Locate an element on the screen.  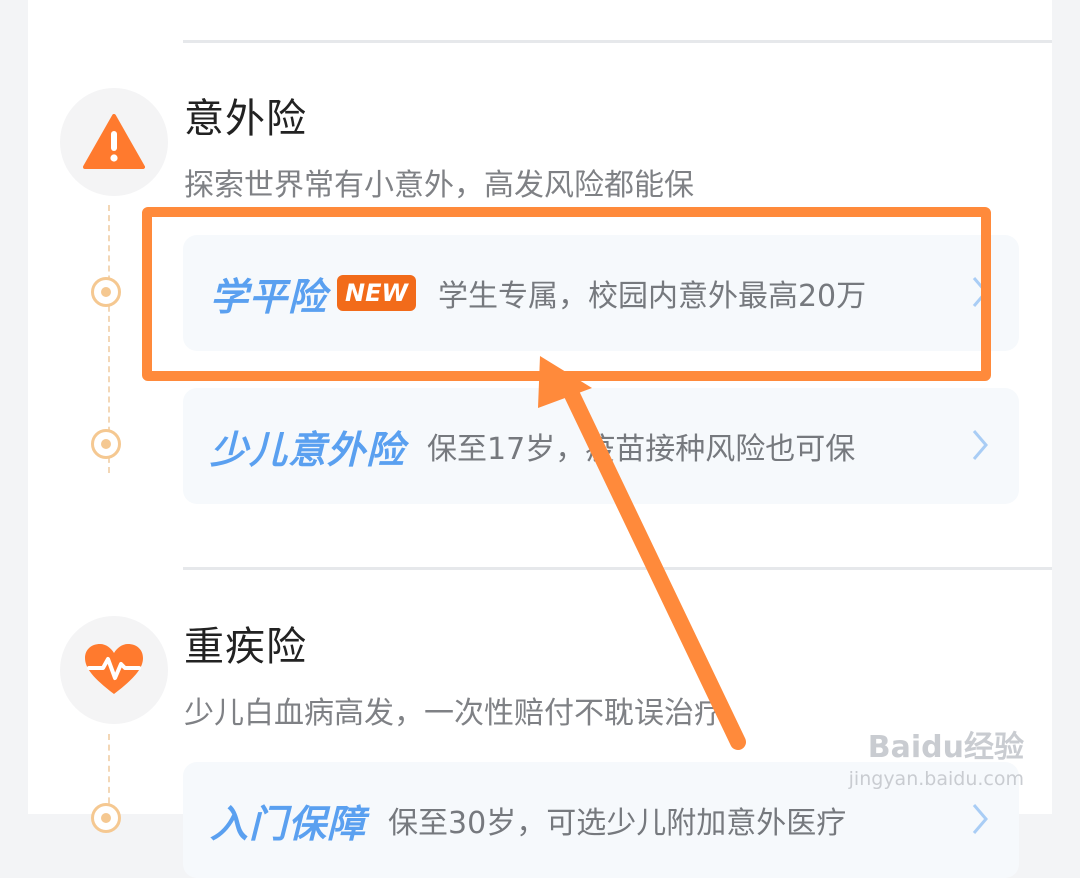
watermark-brand: Baidu经验 is located at coordinates (945, 747).